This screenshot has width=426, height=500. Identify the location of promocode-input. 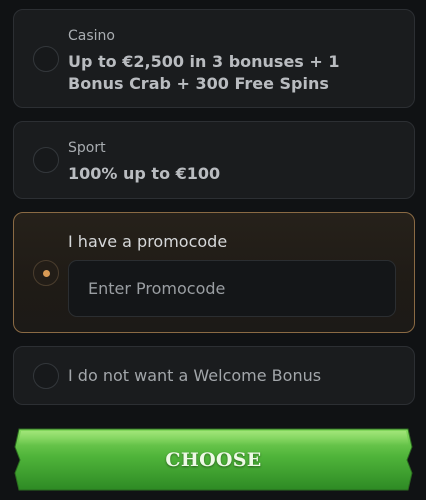
(232, 288).